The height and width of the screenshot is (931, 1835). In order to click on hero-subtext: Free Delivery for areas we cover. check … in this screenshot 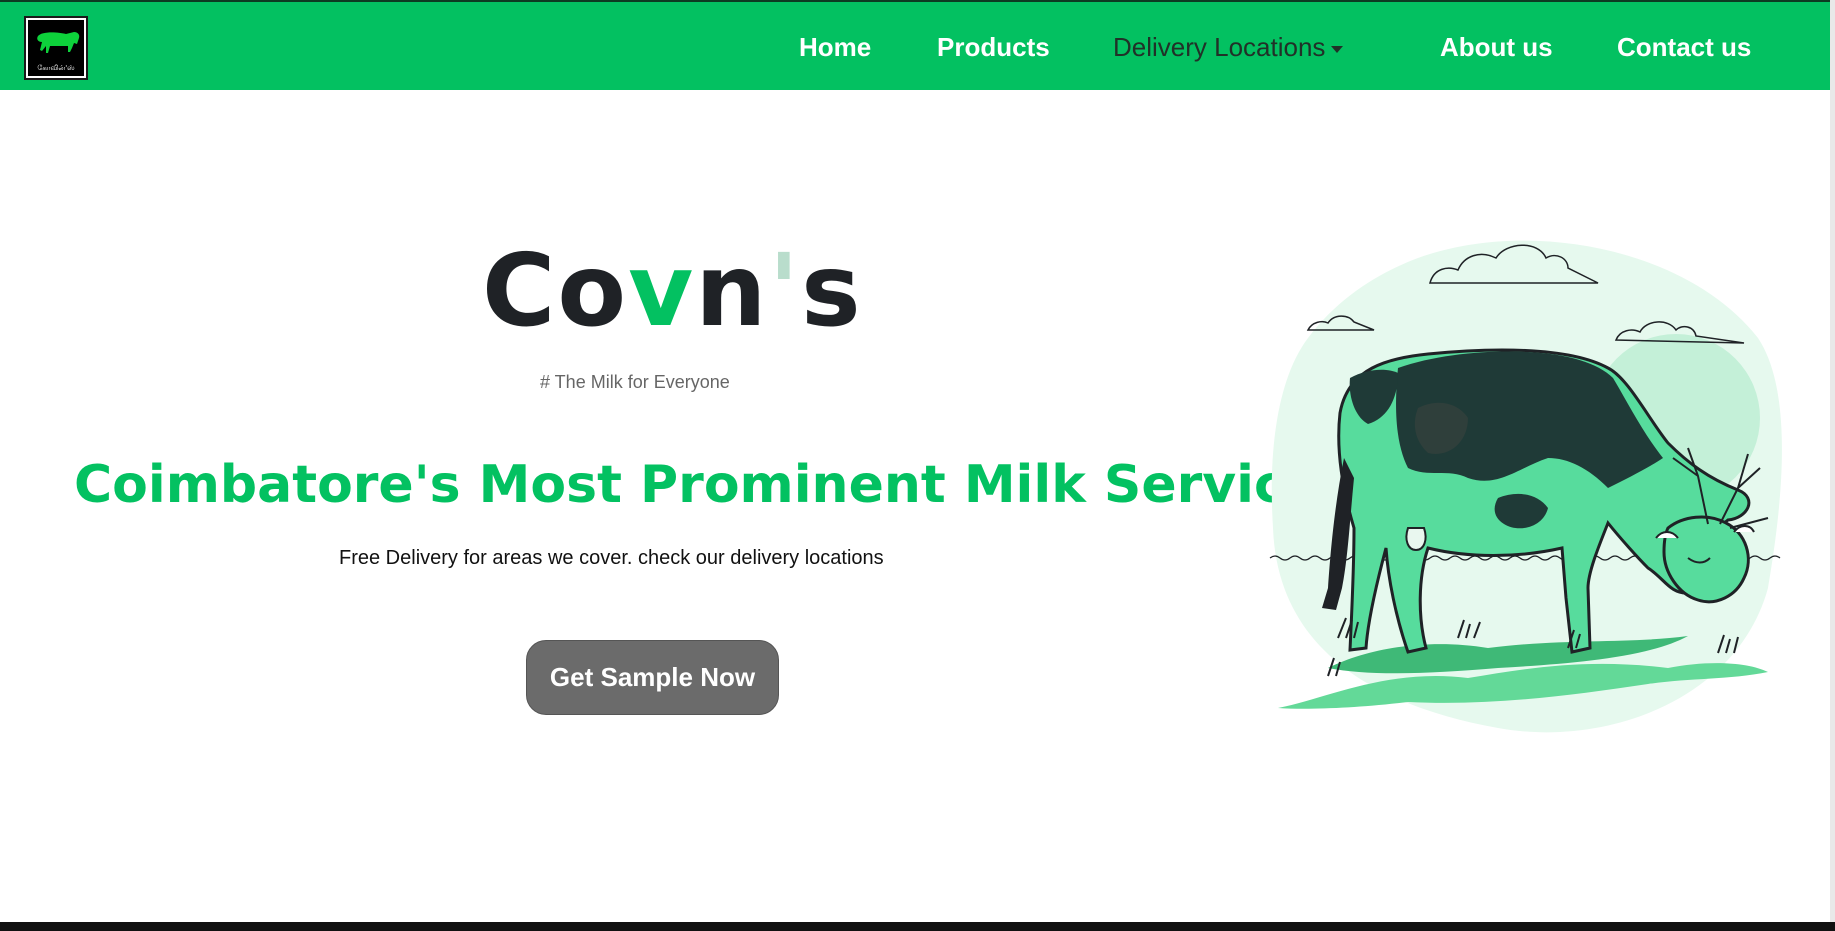, I will do `click(611, 558)`.